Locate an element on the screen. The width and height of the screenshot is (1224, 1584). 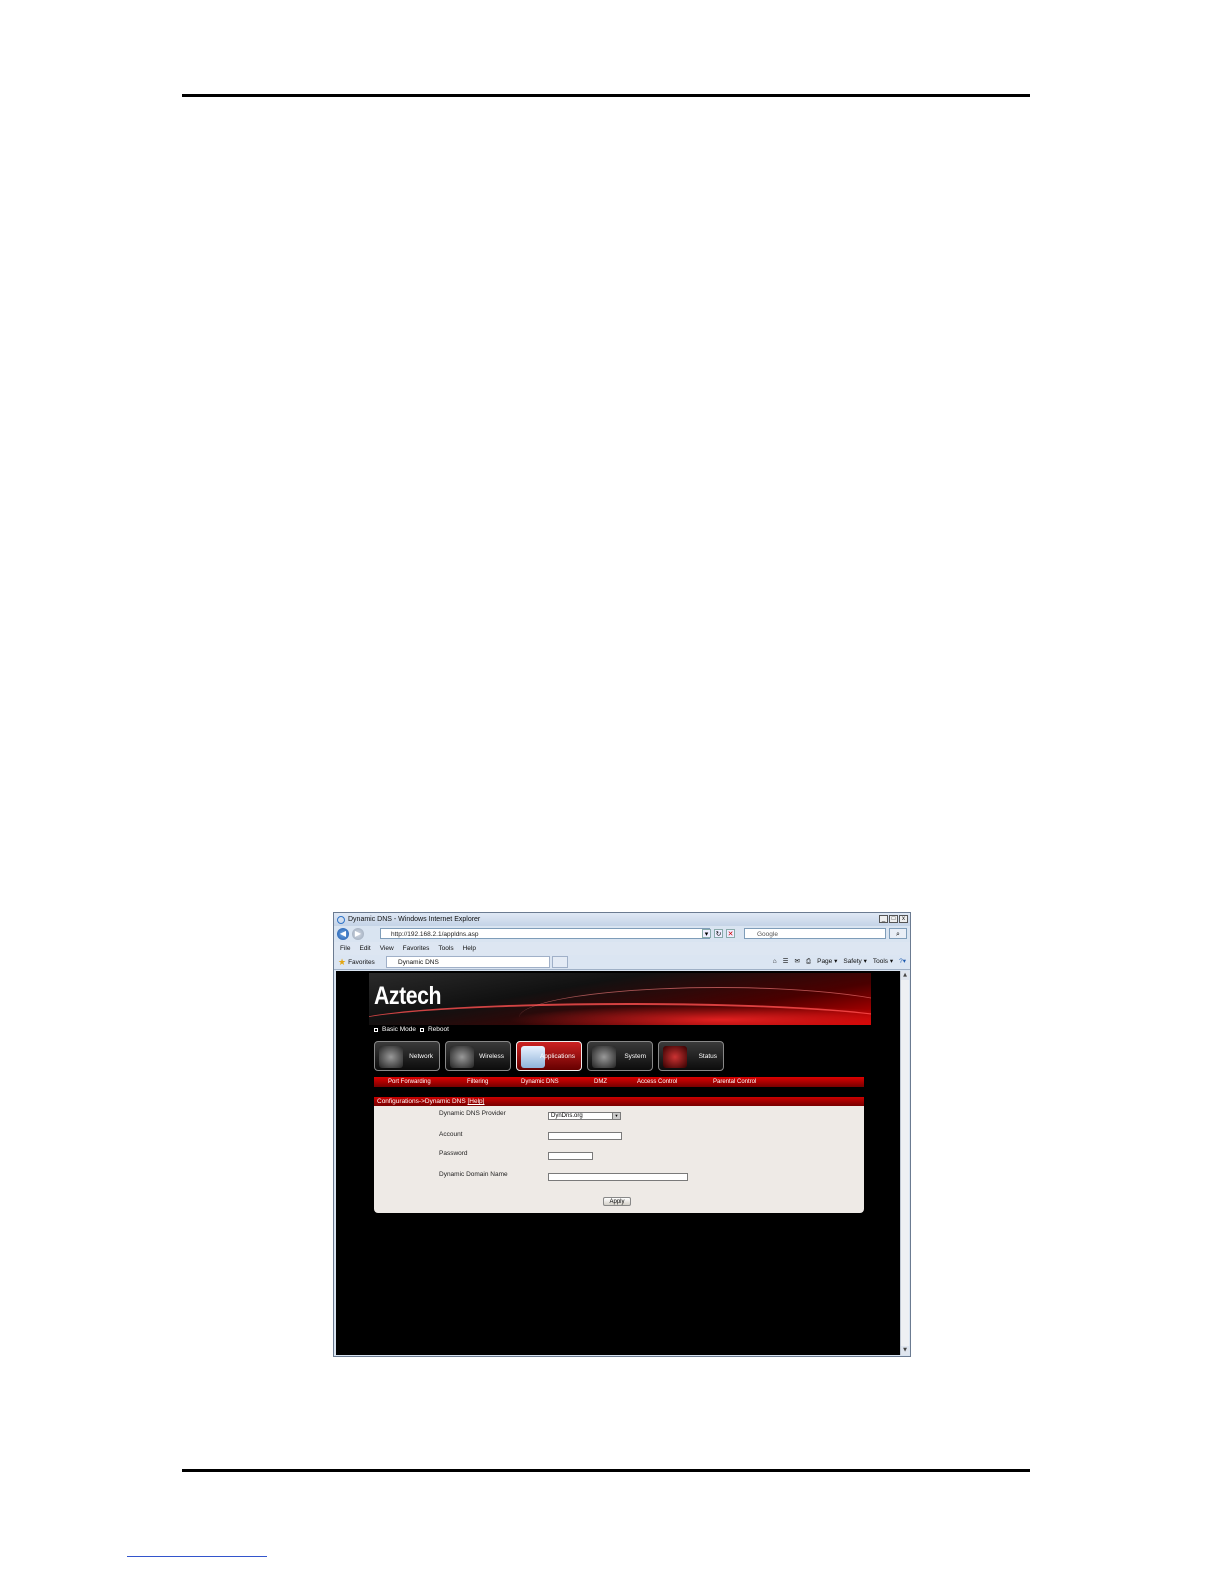
search-icon: ⌕ is located at coordinates (898, 933).